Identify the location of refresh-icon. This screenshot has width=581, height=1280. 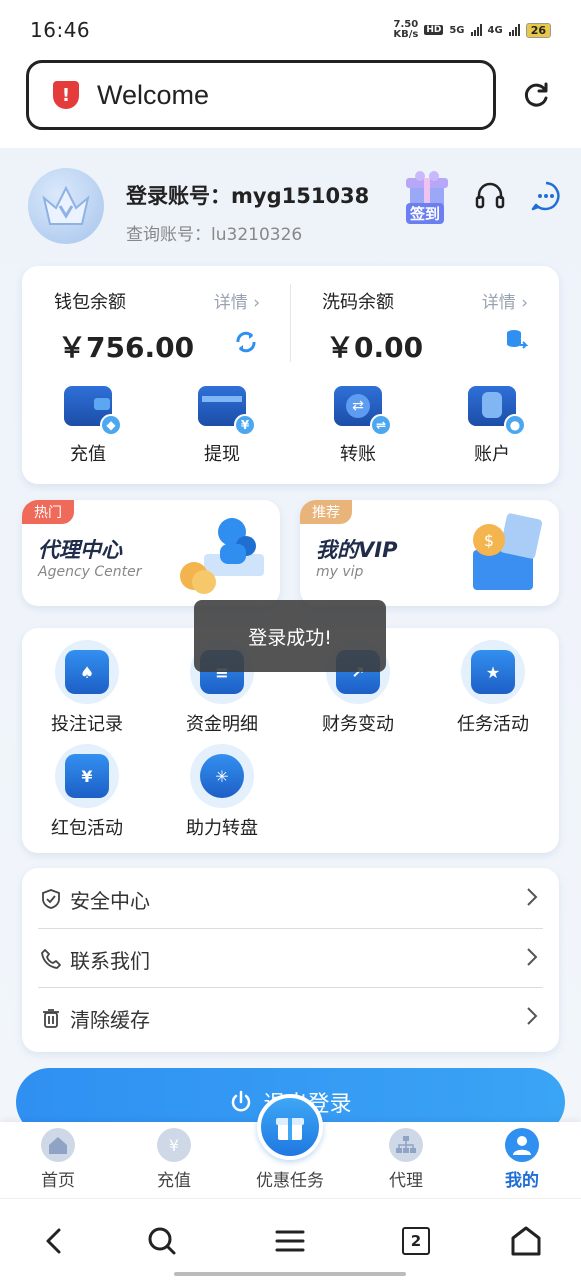
(246, 344).